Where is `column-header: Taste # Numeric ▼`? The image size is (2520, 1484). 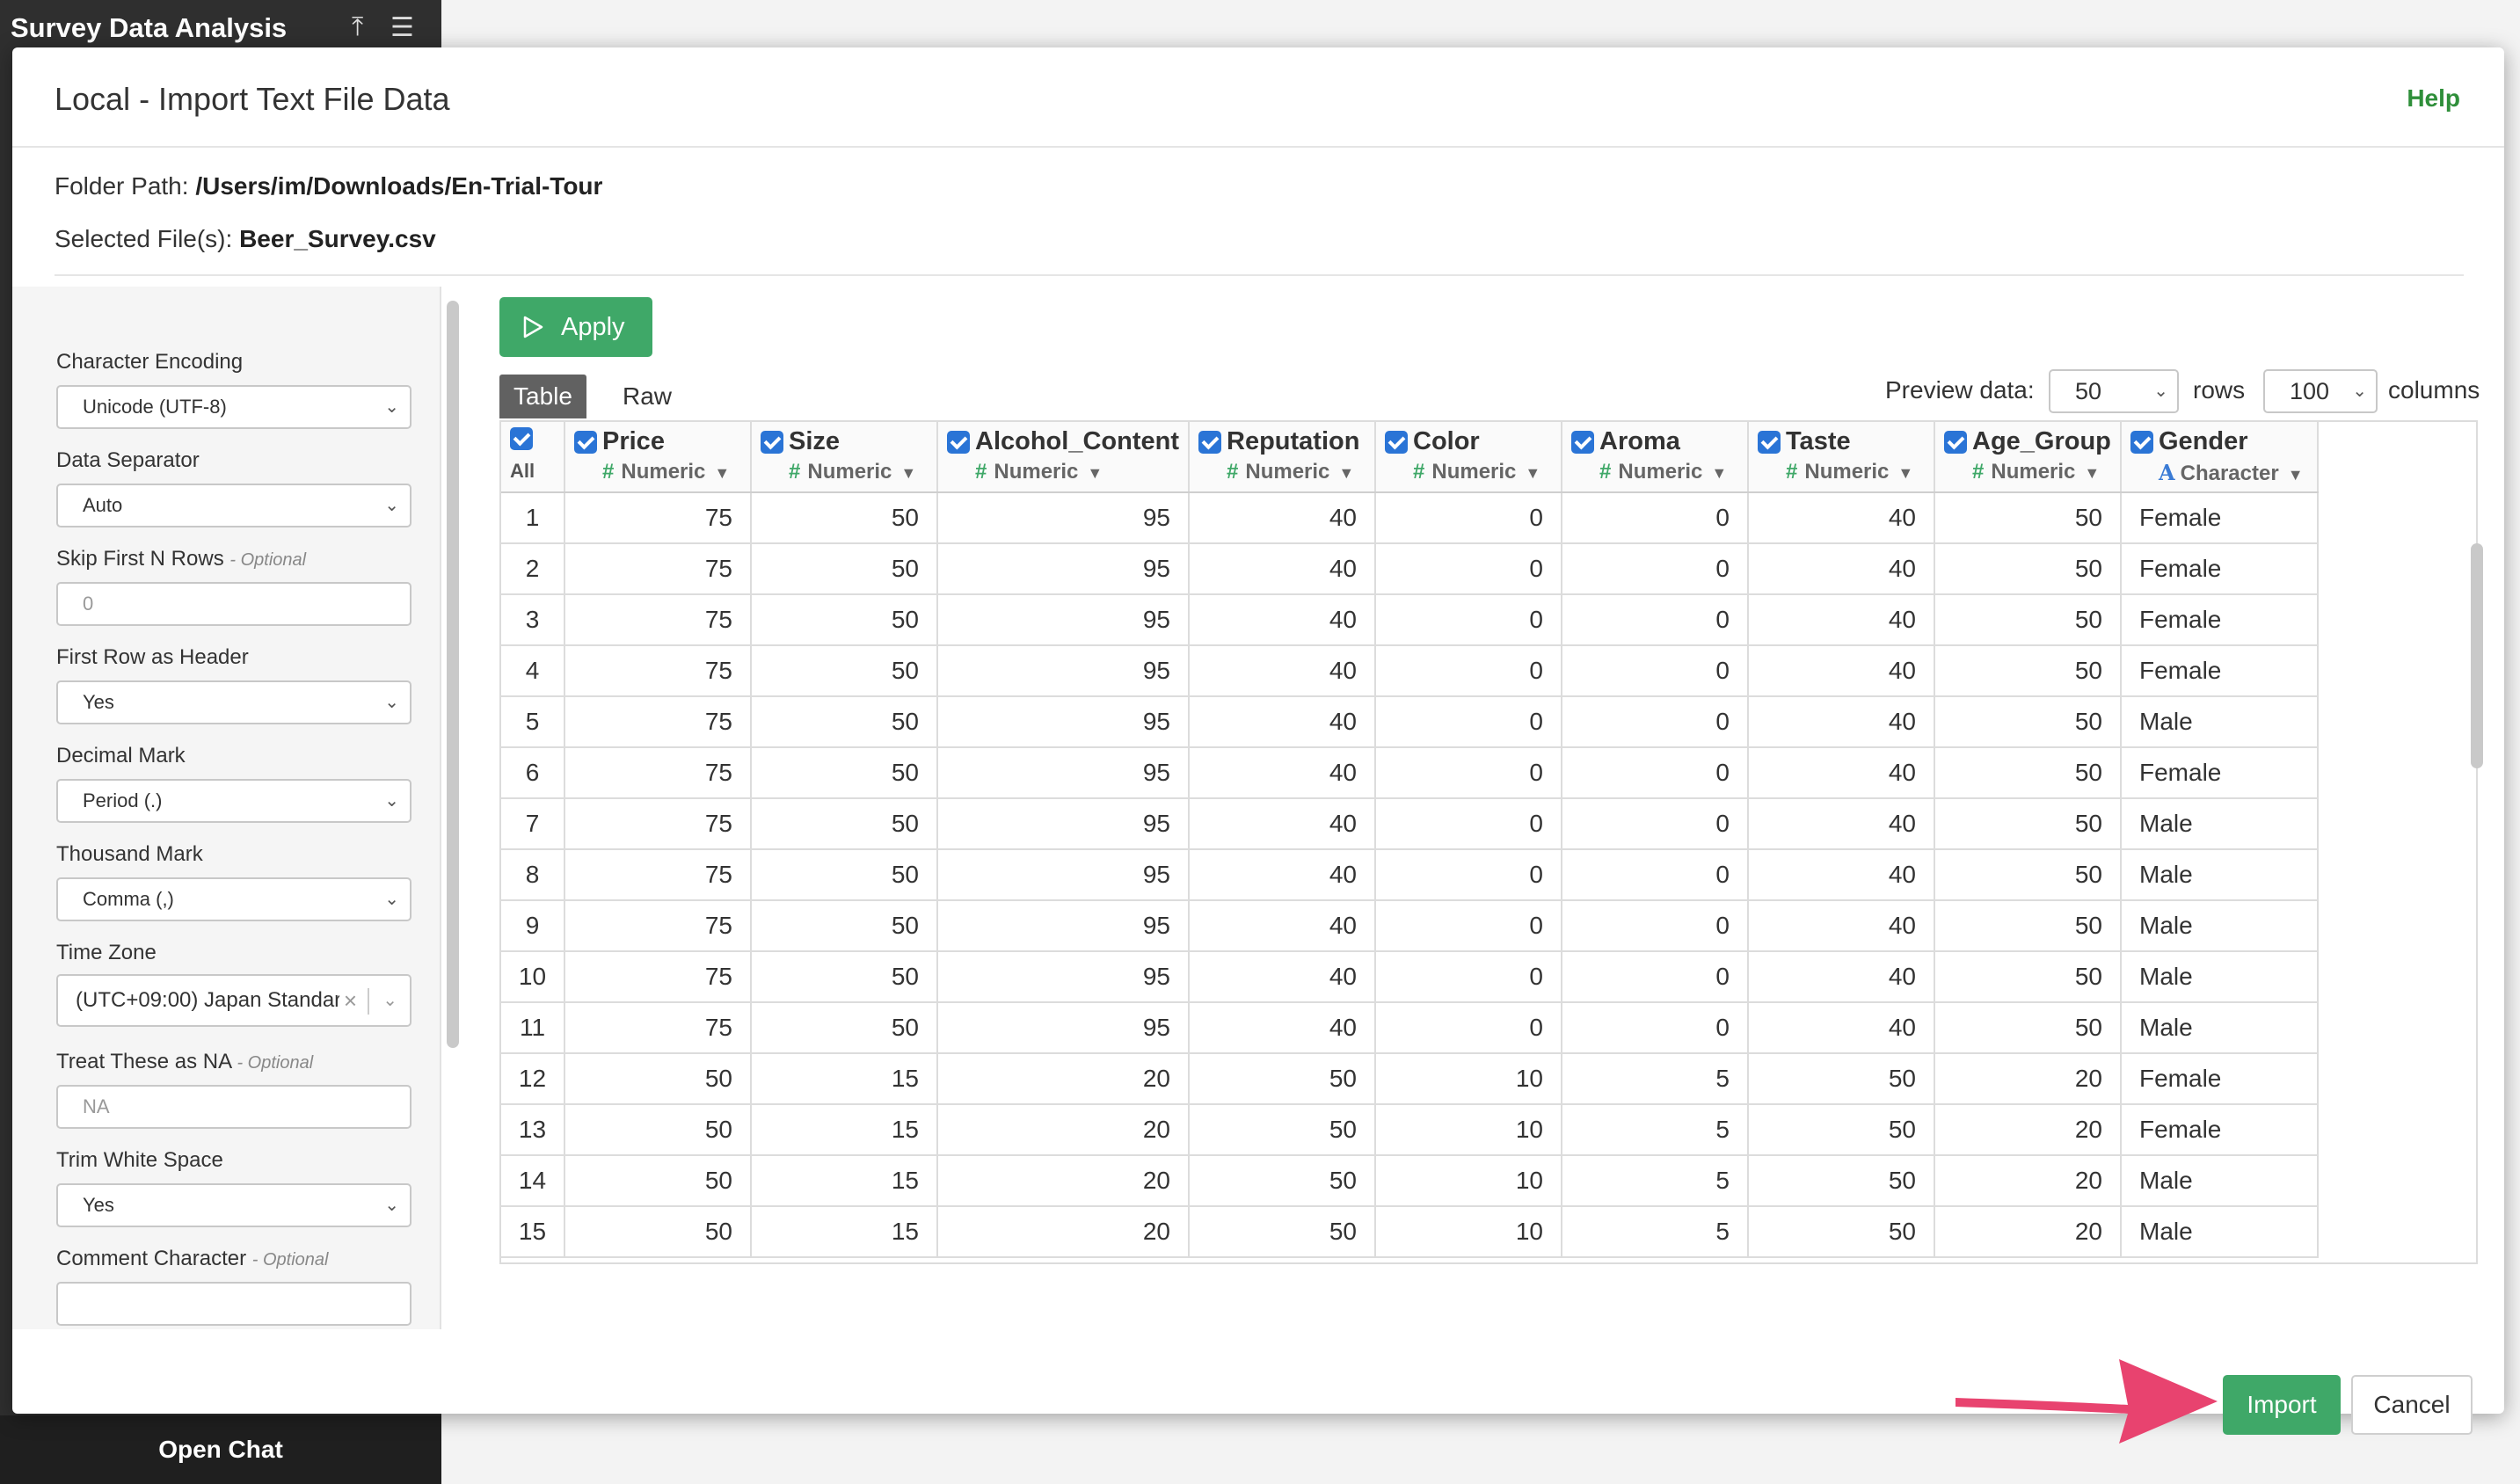
column-header: Taste # Numeric ▼ is located at coordinates (1841, 457).